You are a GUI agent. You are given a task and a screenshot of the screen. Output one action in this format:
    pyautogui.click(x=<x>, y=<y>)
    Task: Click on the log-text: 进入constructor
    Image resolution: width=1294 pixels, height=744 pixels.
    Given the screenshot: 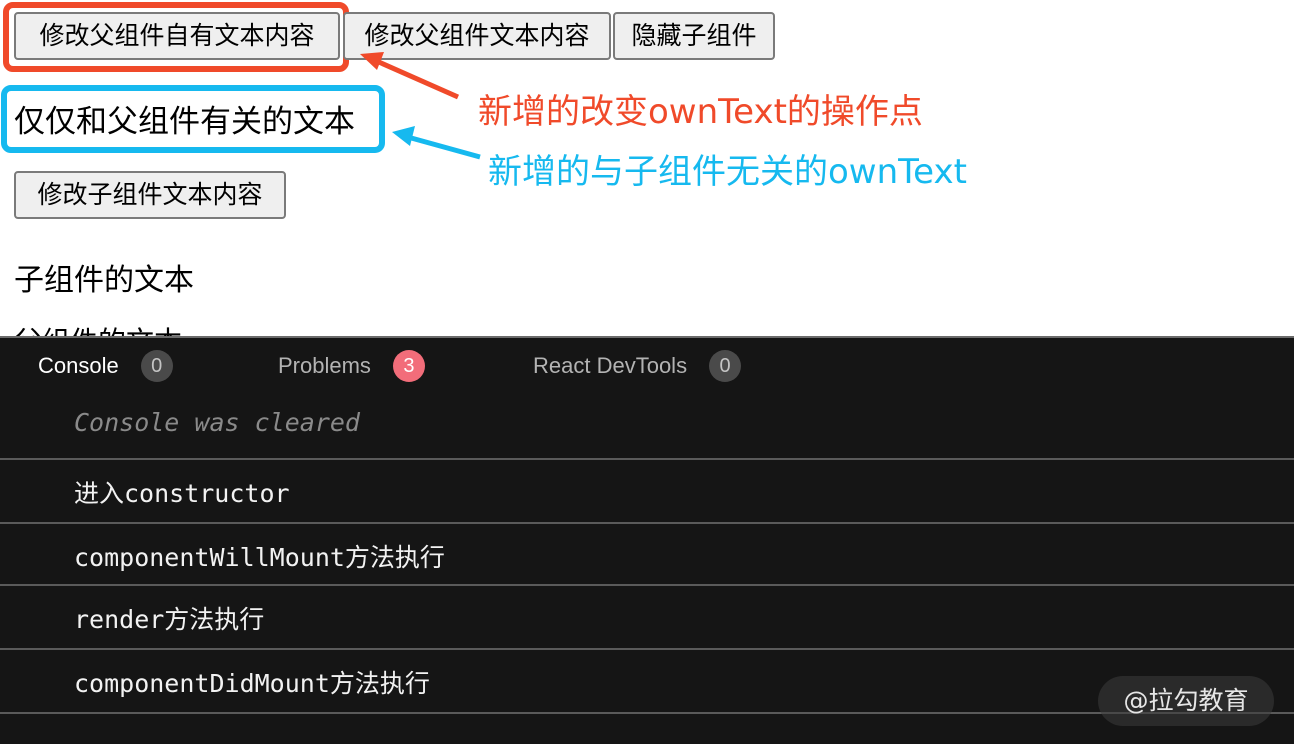 What is the action you would take?
    pyautogui.click(x=182, y=493)
    